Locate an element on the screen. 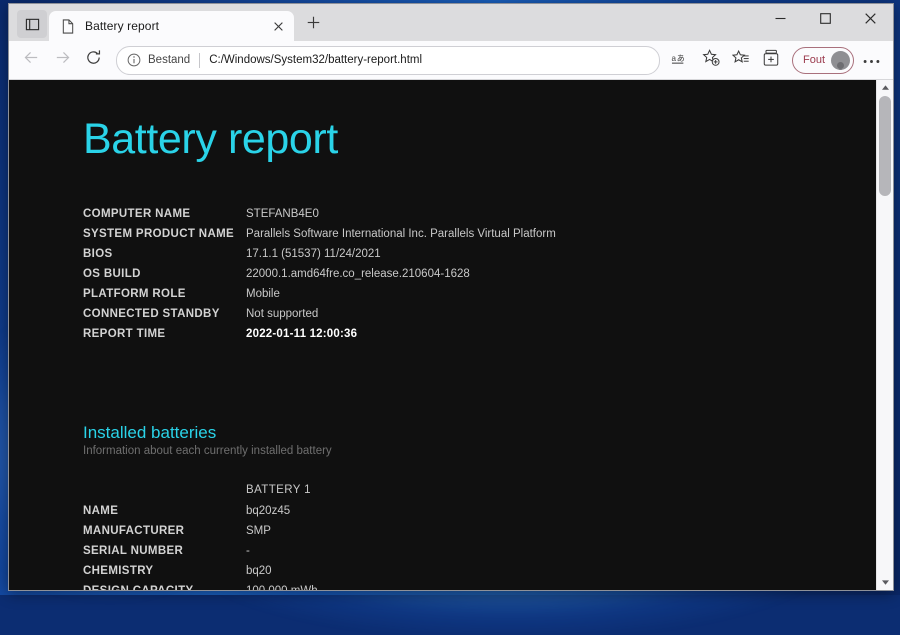  svg-text: a is located at coordinates (674, 57).